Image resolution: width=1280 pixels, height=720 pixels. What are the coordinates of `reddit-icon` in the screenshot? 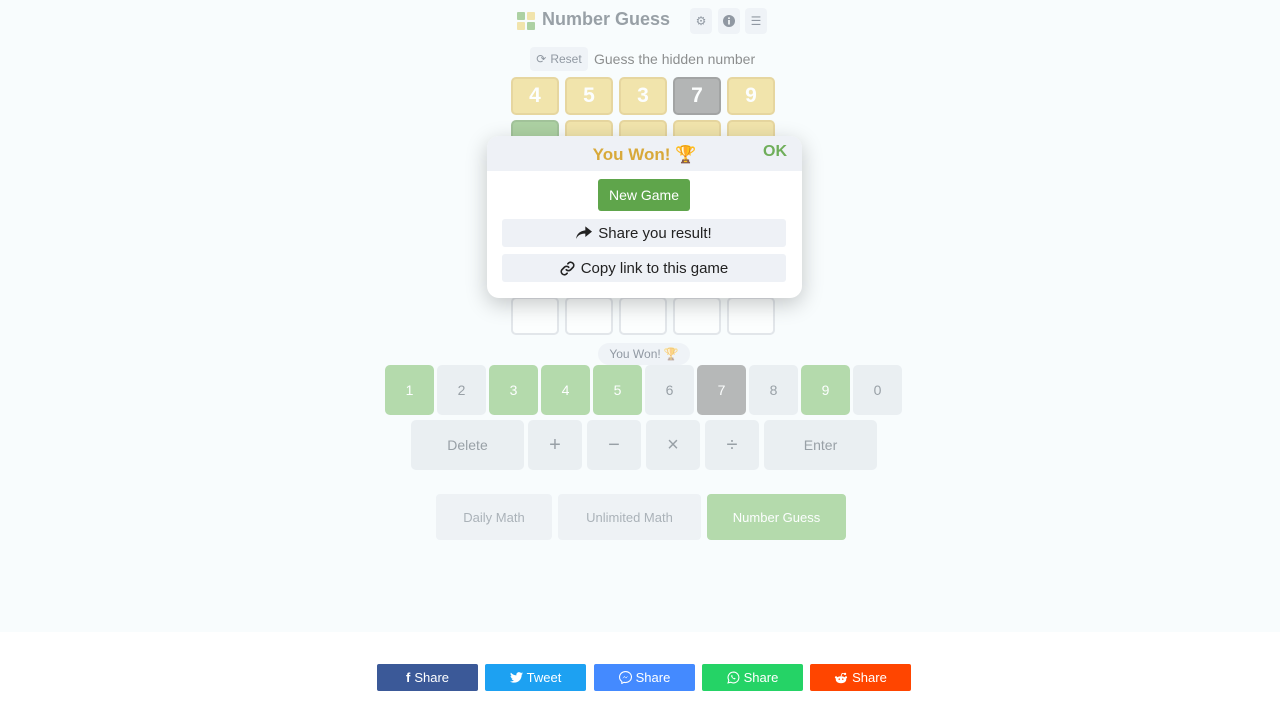 It's located at (841, 677).